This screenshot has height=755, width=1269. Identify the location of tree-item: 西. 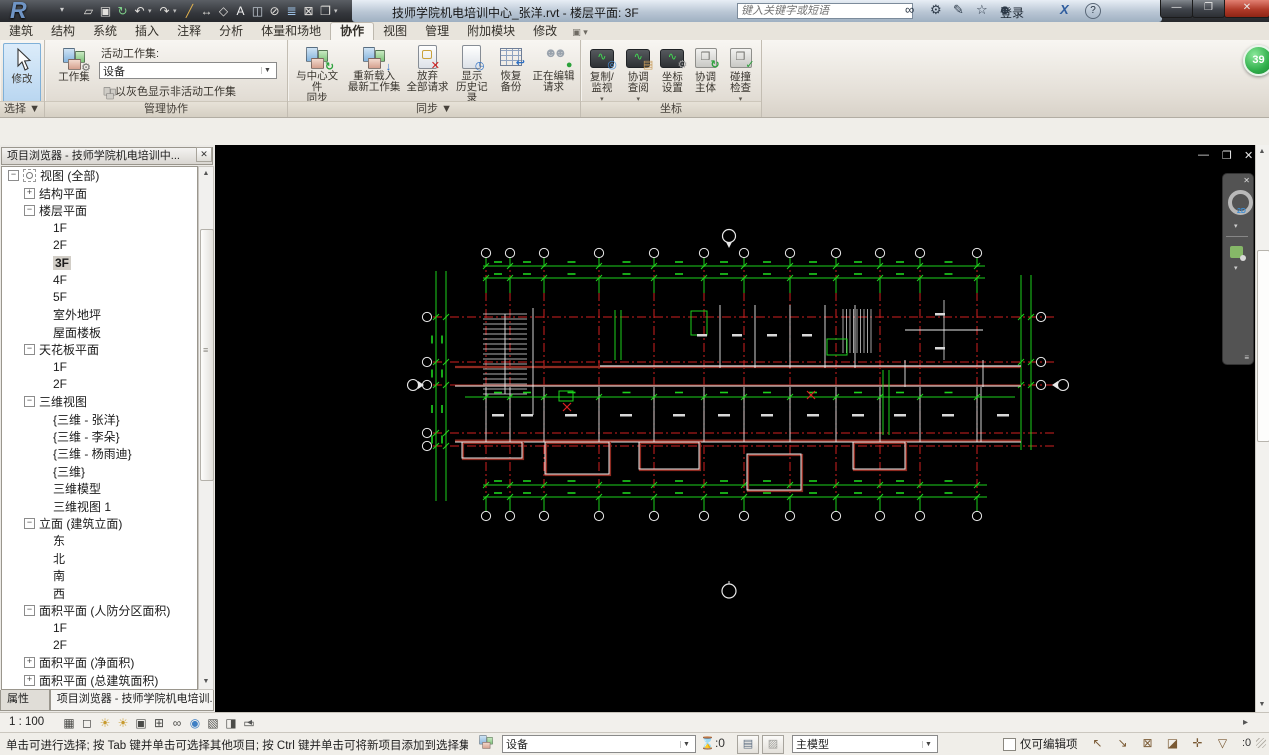
(99, 592).